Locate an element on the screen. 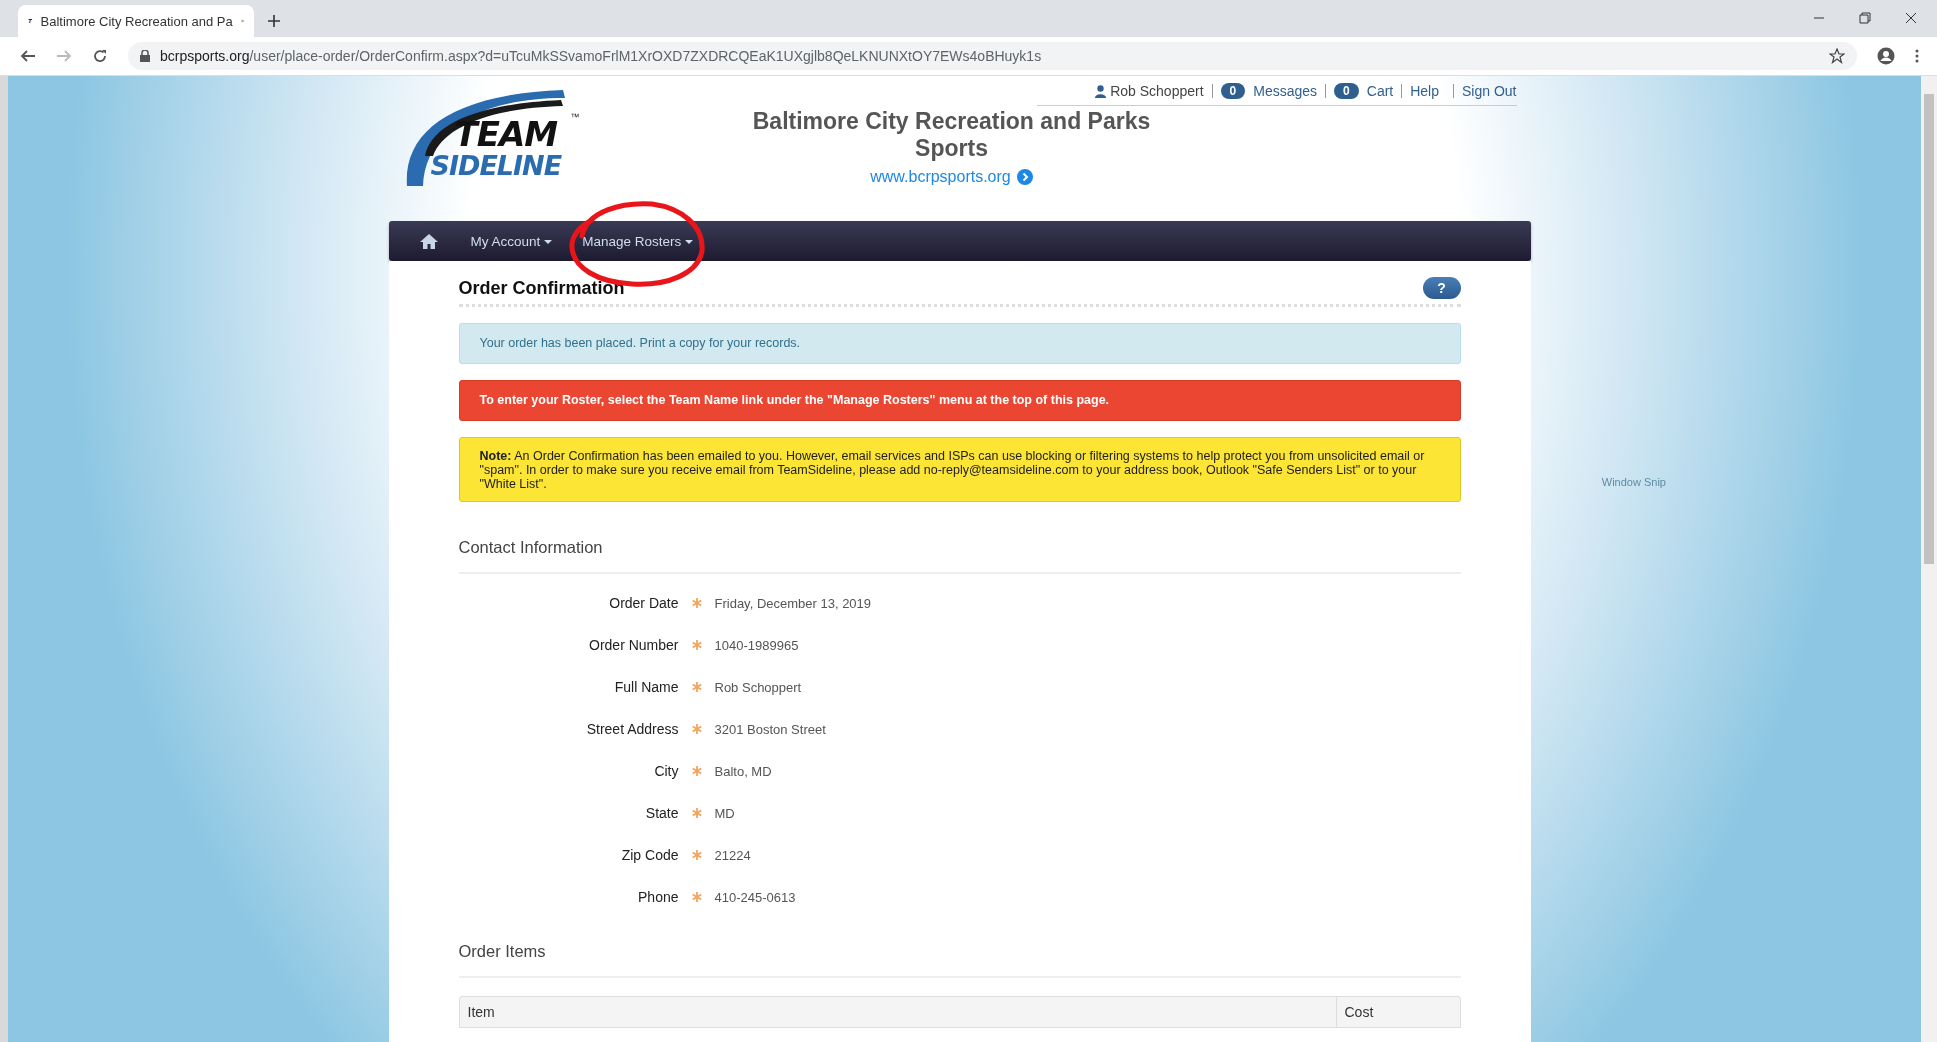  reload-icon is located at coordinates (100, 56).